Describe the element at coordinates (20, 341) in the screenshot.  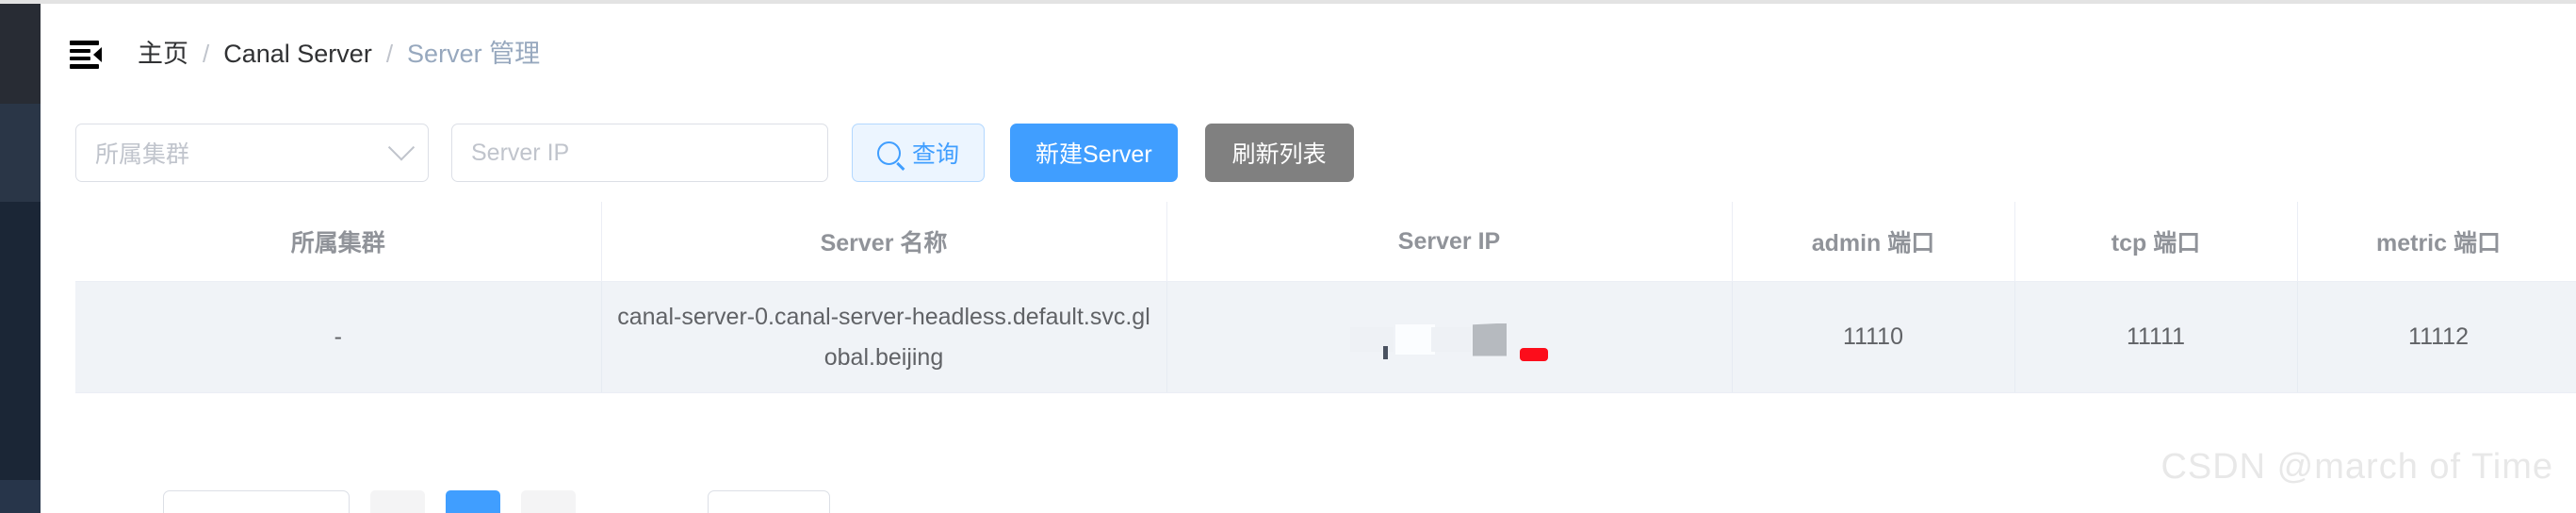
I see `sidebar-band-body` at that location.